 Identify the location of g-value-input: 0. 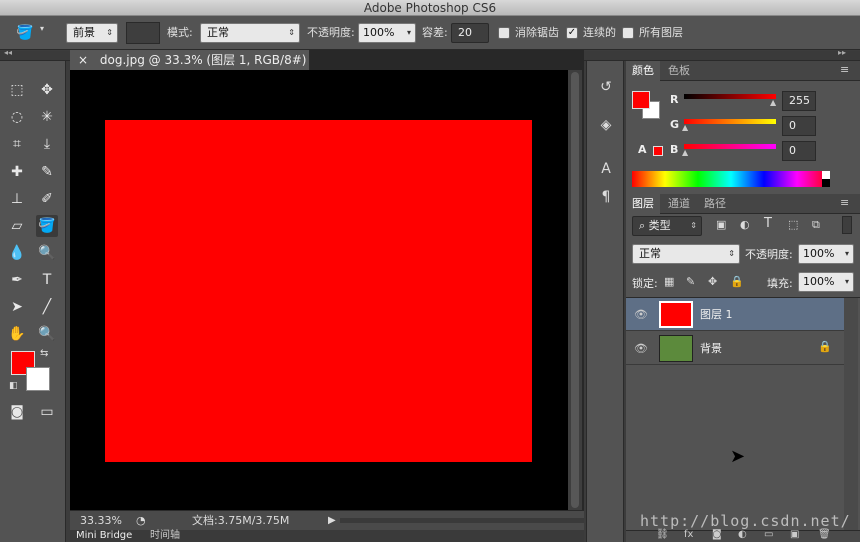
(799, 126).